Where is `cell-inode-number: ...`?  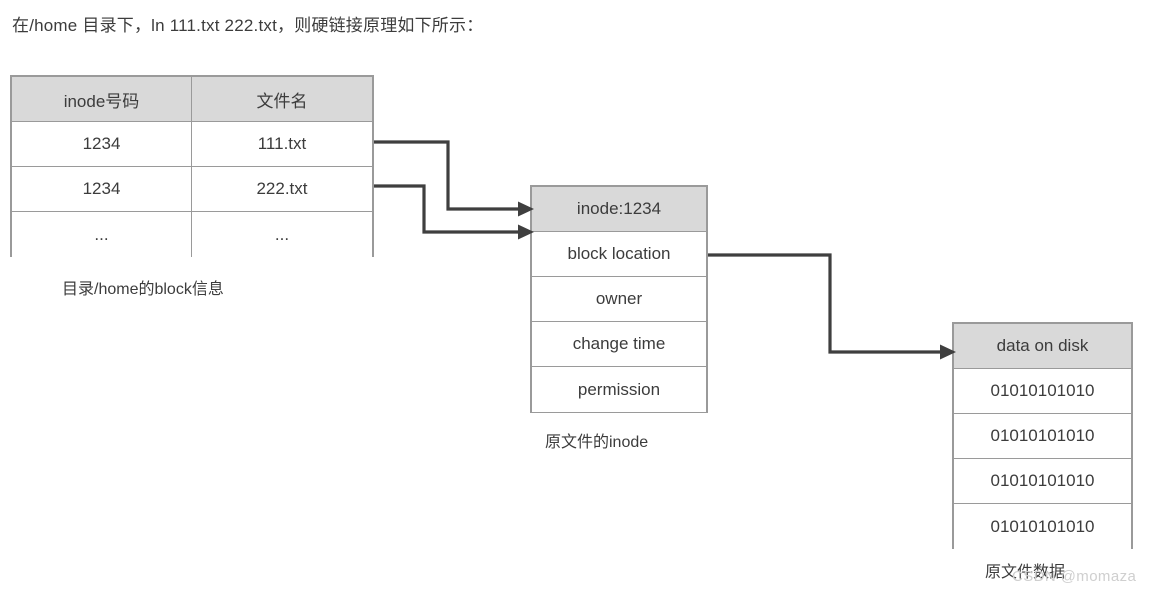 cell-inode-number: ... is located at coordinates (102, 234).